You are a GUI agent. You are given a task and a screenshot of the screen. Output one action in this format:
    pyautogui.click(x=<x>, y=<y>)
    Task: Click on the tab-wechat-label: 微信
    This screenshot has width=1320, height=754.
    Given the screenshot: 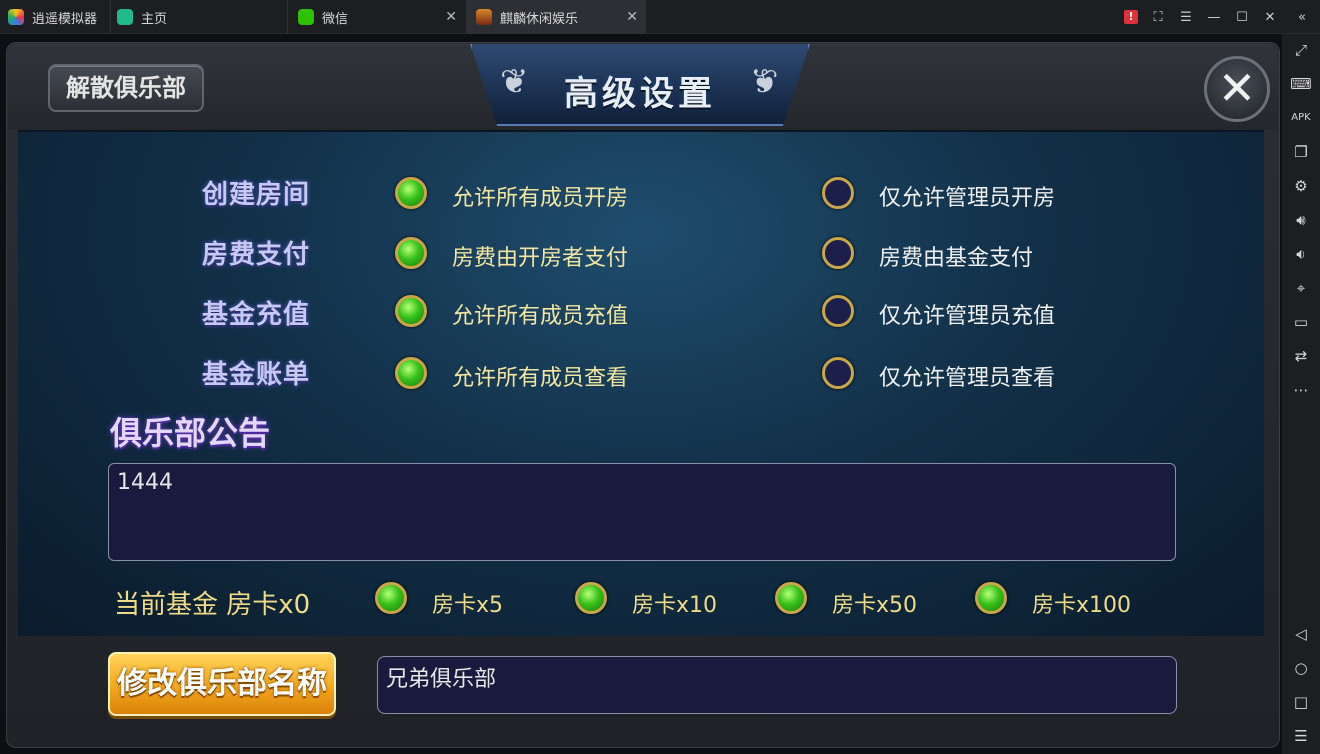 What is the action you would take?
    pyautogui.click(x=335, y=19)
    